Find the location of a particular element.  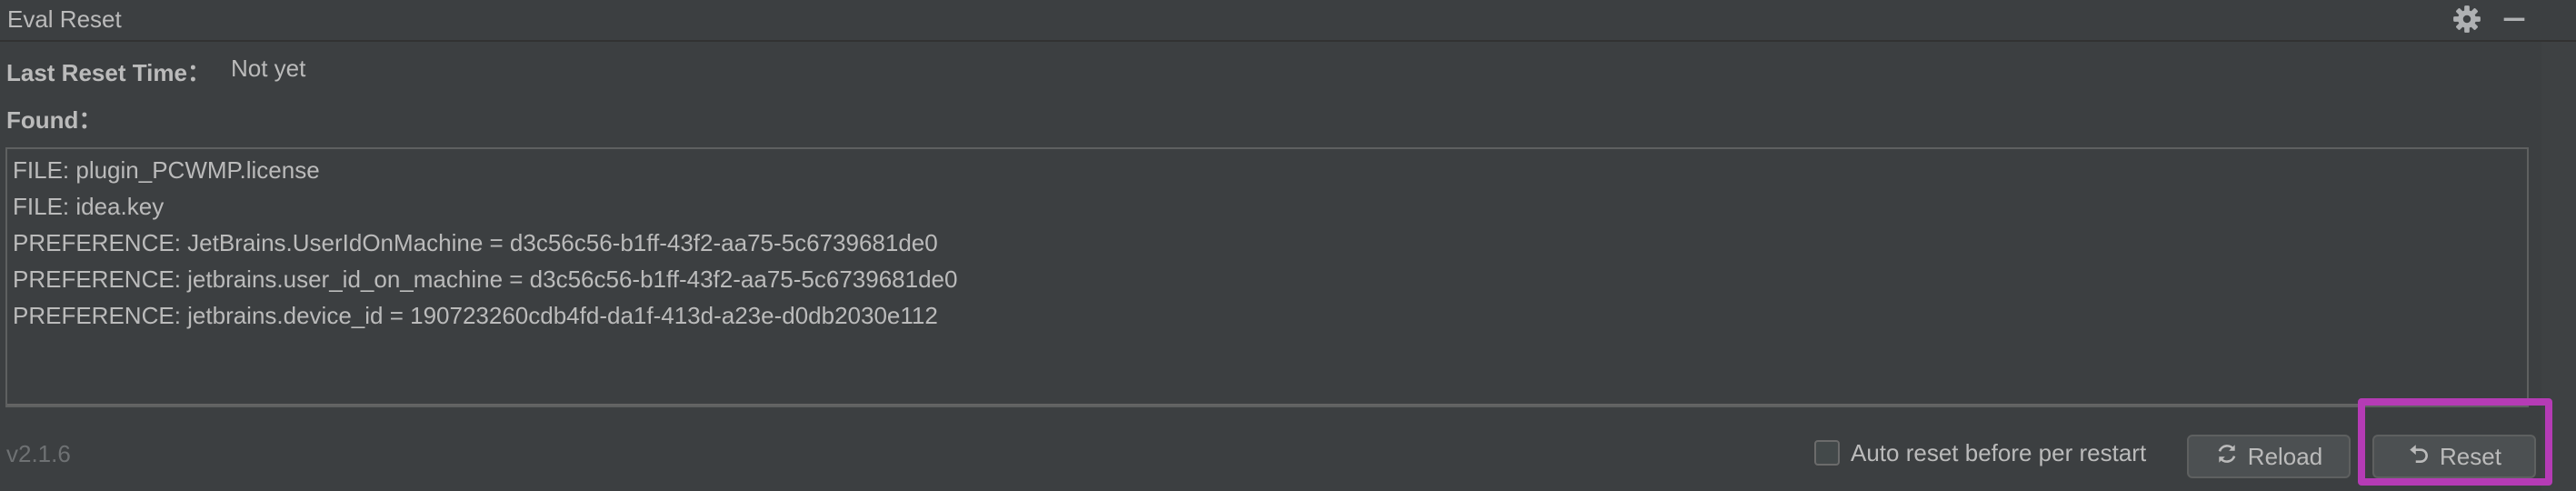

reset-highlight-box is located at coordinates (2455, 442).